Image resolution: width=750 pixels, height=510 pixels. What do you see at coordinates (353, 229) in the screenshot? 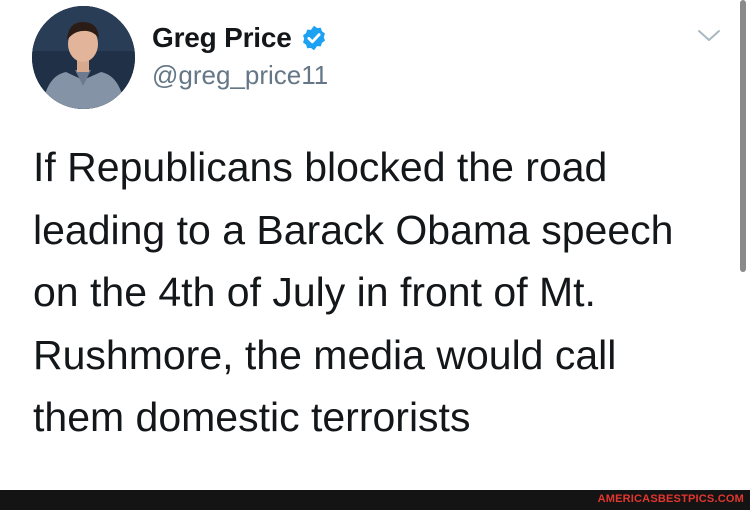
I see `tweet-line: leading to a Barack Obama speech` at bounding box center [353, 229].